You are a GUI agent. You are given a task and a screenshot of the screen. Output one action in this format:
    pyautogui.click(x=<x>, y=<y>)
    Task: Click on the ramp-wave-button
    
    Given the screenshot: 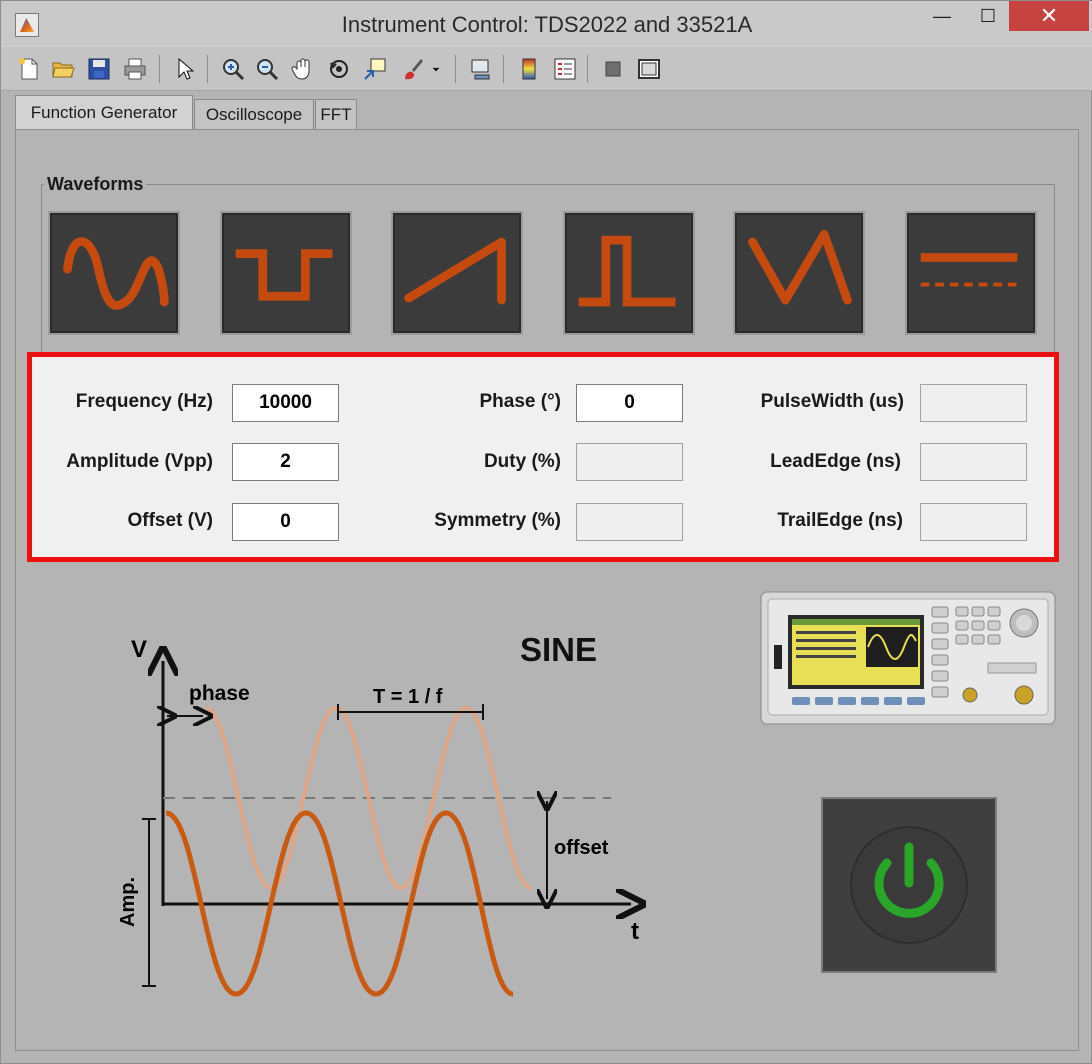 What is the action you would take?
    pyautogui.click(x=457, y=273)
    